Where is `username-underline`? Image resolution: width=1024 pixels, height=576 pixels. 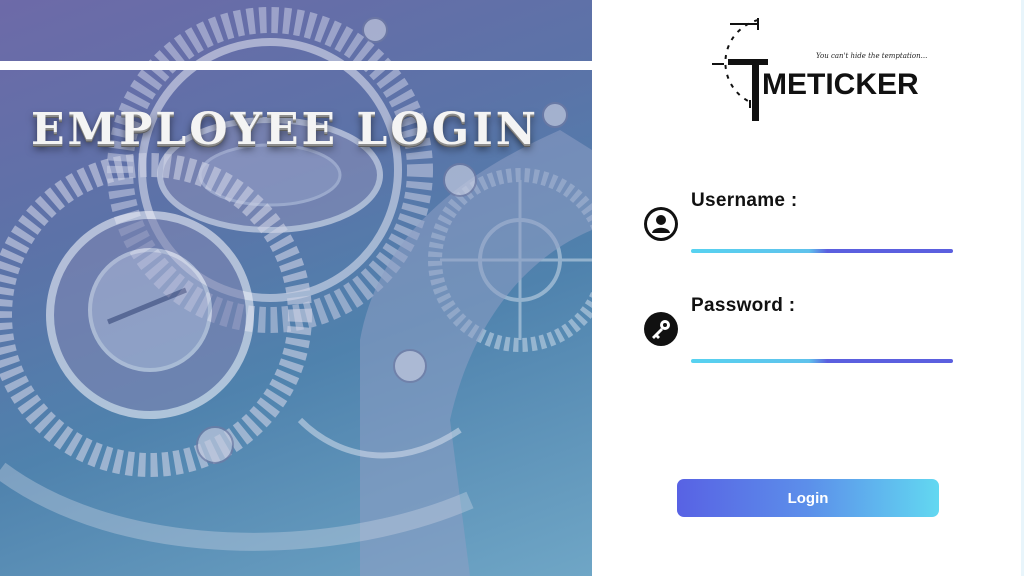
username-underline is located at coordinates (822, 251).